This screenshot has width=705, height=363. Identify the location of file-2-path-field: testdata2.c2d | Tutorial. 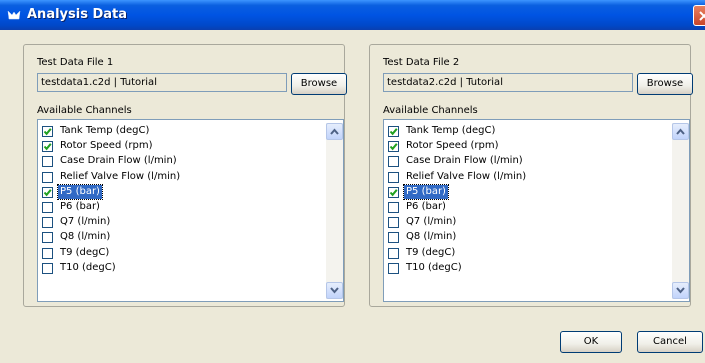
(508, 82).